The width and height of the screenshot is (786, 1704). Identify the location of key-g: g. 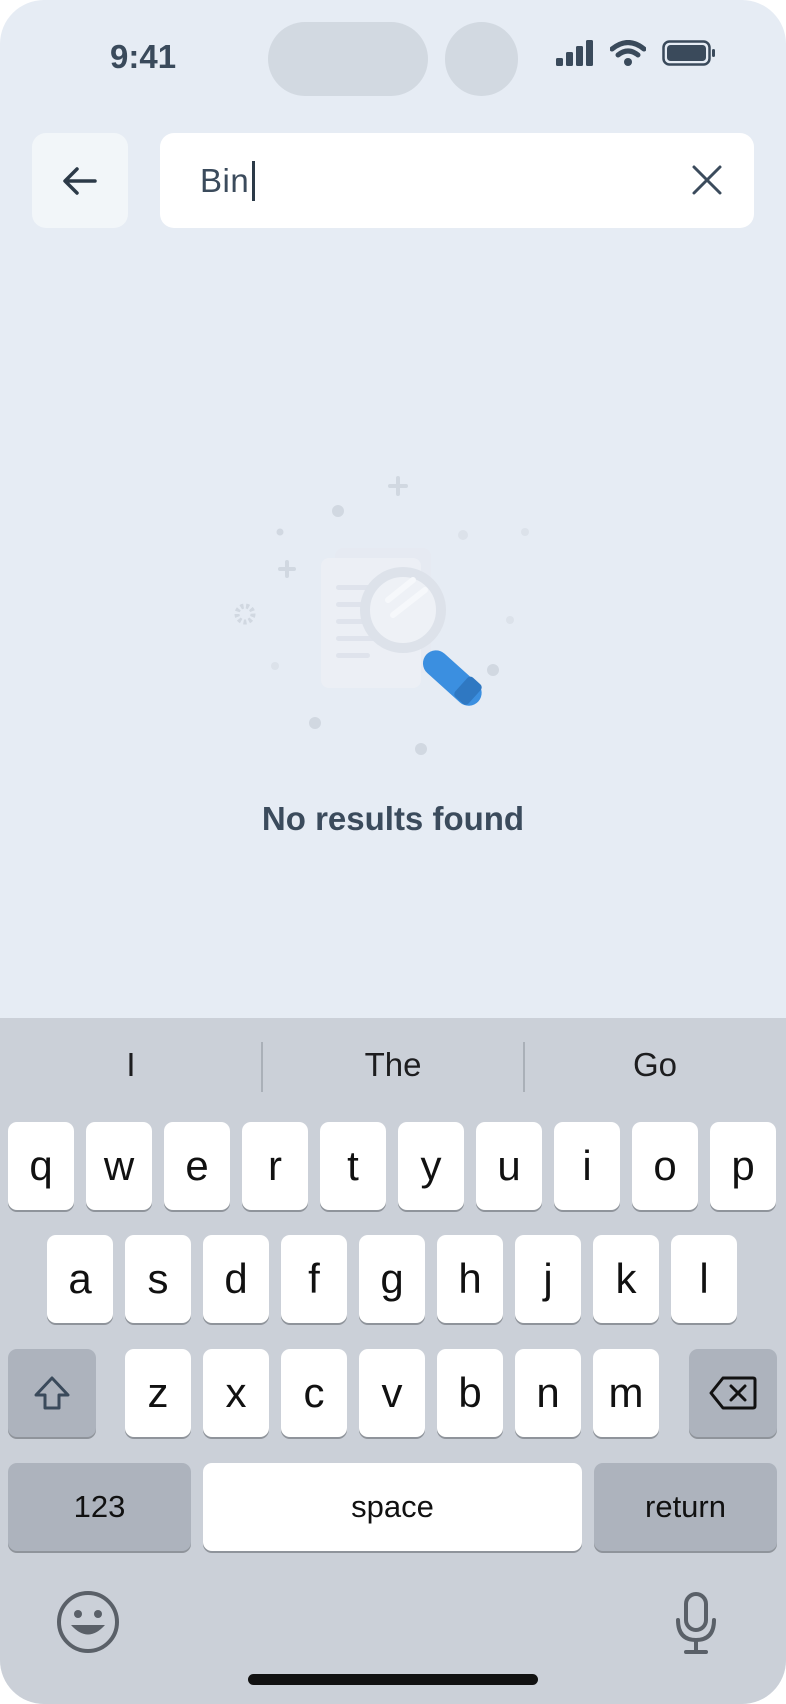
(392, 1279).